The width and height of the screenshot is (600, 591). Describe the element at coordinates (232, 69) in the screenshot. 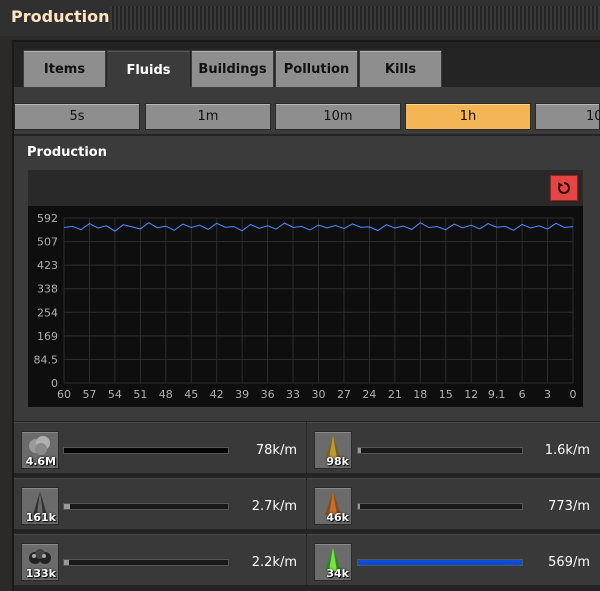

I see `tab-buildings: Buildings` at that location.